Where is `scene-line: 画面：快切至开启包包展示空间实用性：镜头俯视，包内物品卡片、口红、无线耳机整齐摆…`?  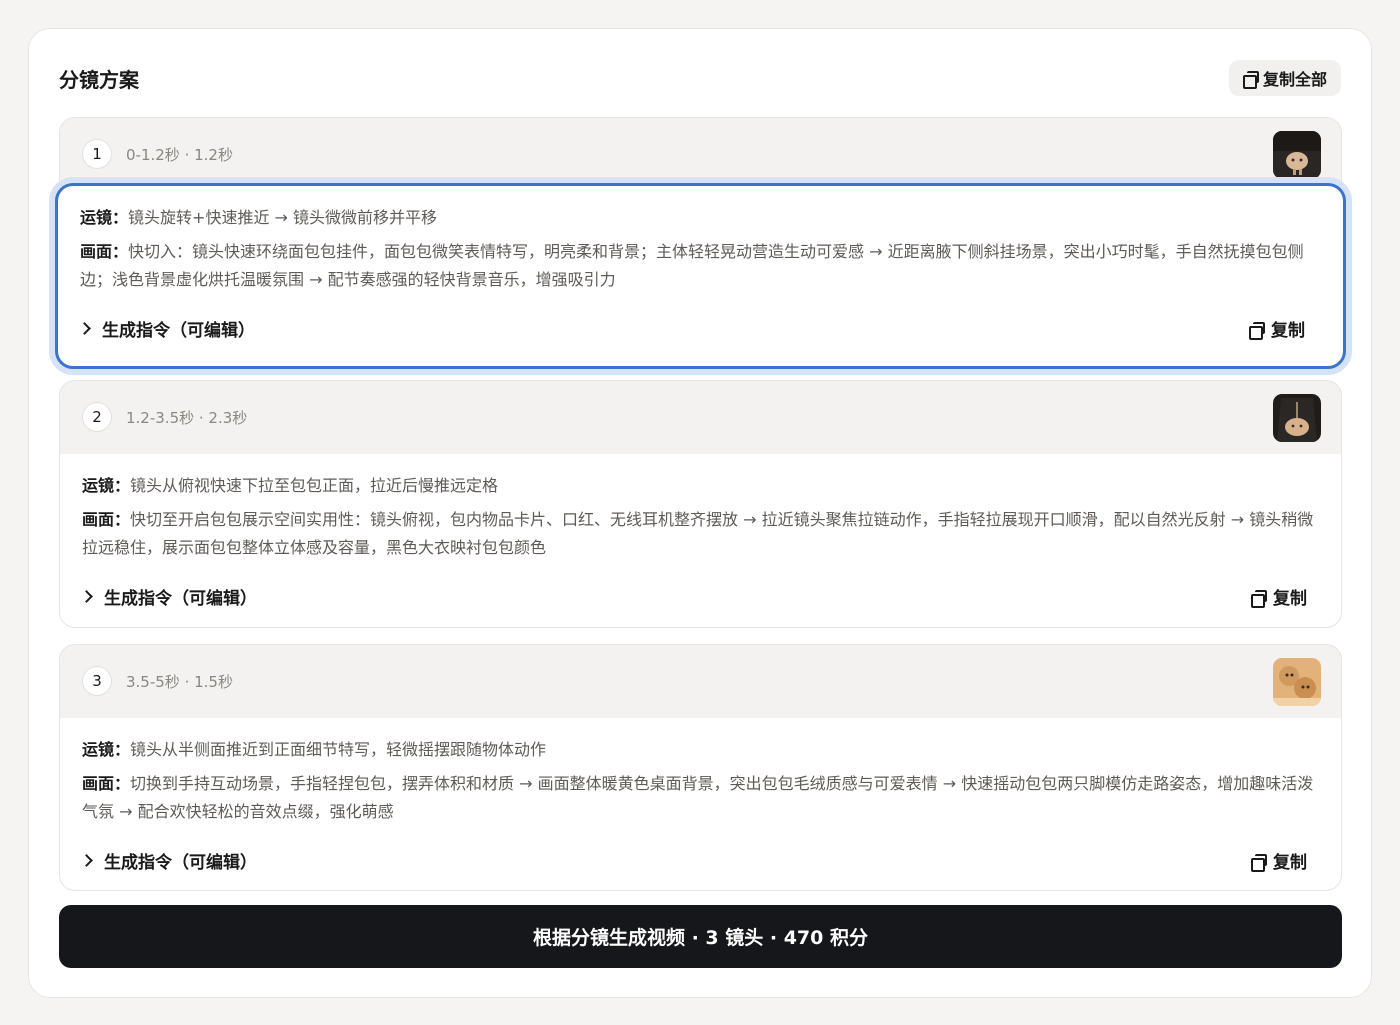
scene-line: 画面：快切至开启包包展示空间实用性：镜头俯视，包内物品卡片、口红、无线耳机整齐摆… is located at coordinates (698, 533).